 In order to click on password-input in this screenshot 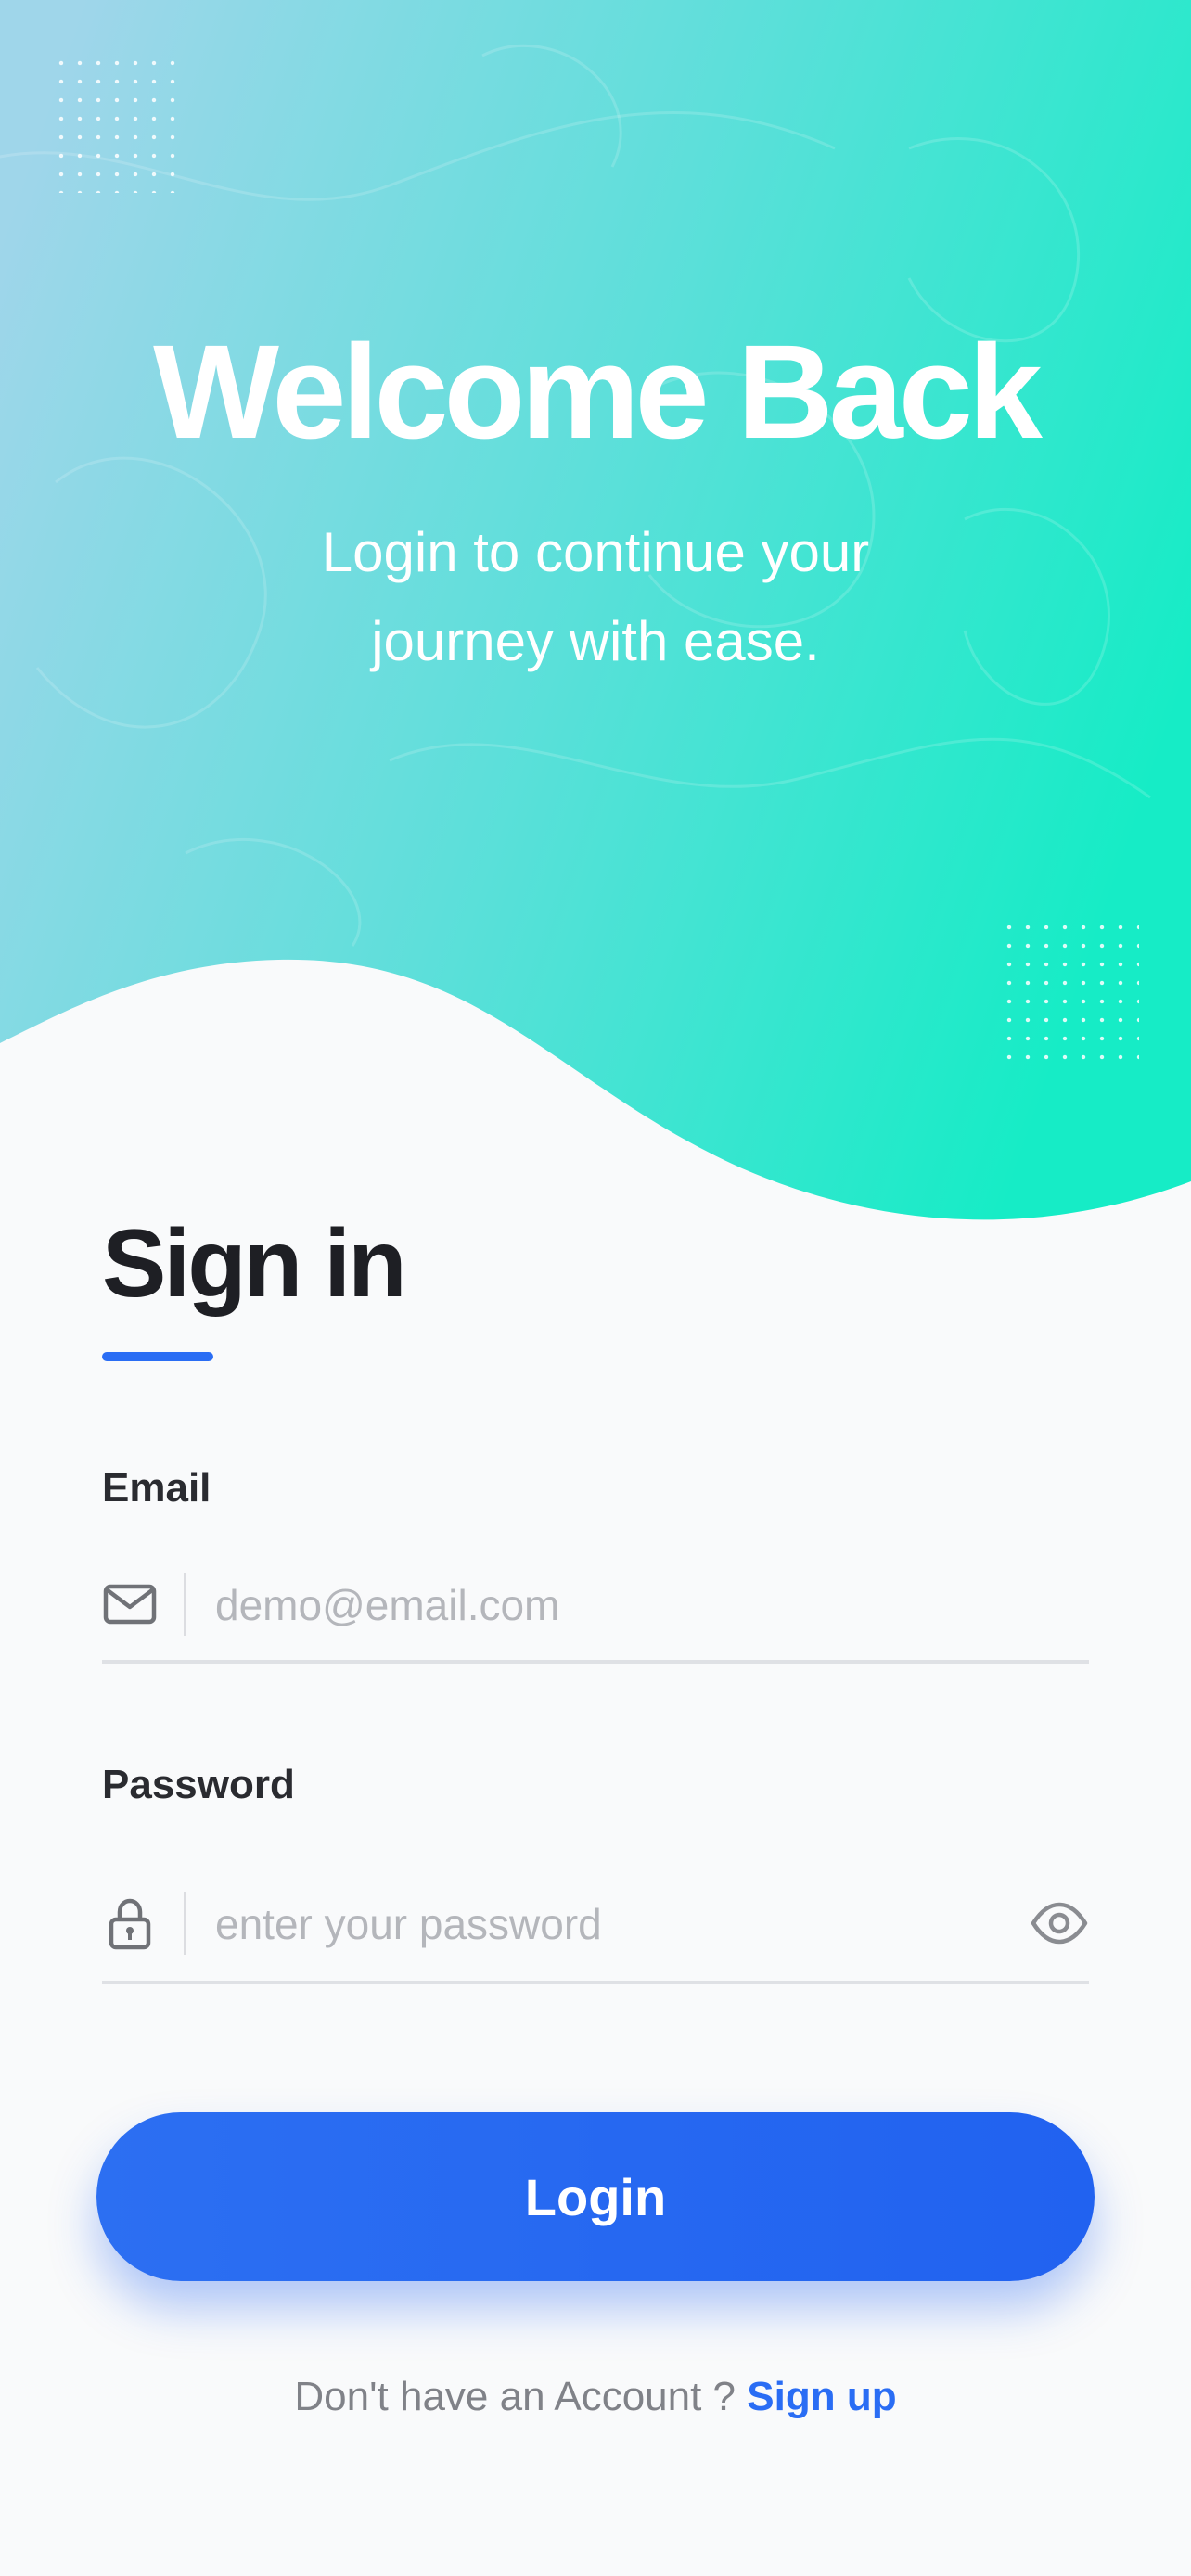, I will do `click(595, 1924)`.